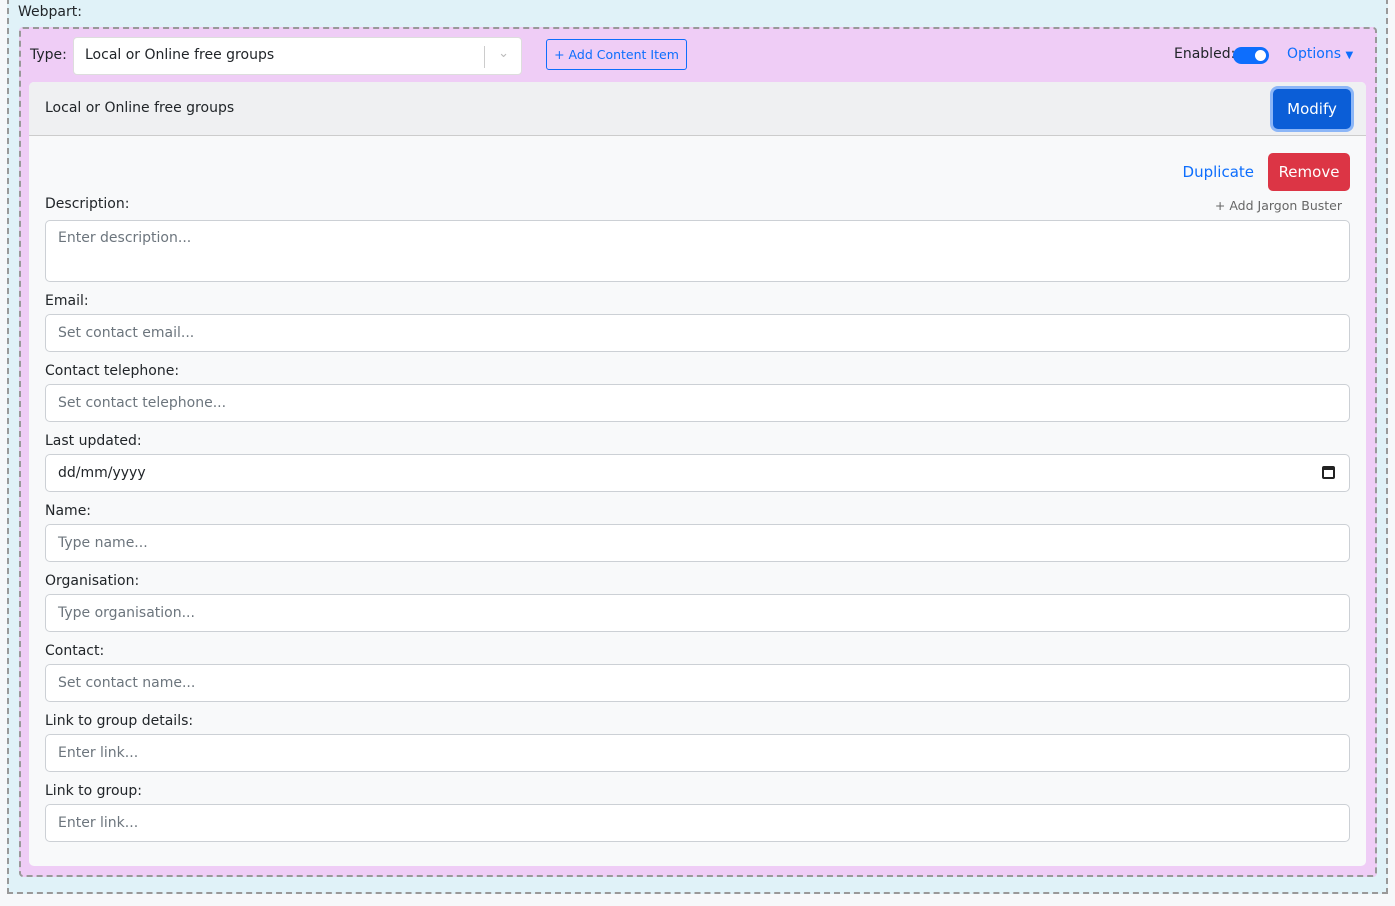  What do you see at coordinates (1218, 172) in the screenshot?
I see `duplicate-link: Duplicate` at bounding box center [1218, 172].